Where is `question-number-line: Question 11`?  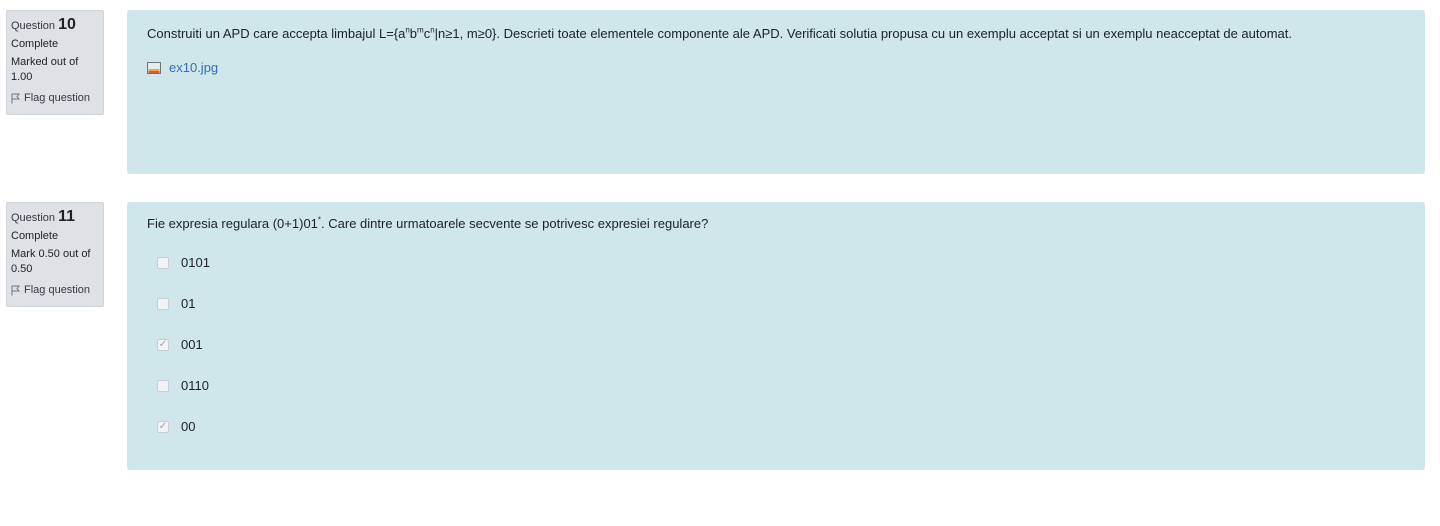
question-number-line: Question 11 is located at coordinates (55, 217).